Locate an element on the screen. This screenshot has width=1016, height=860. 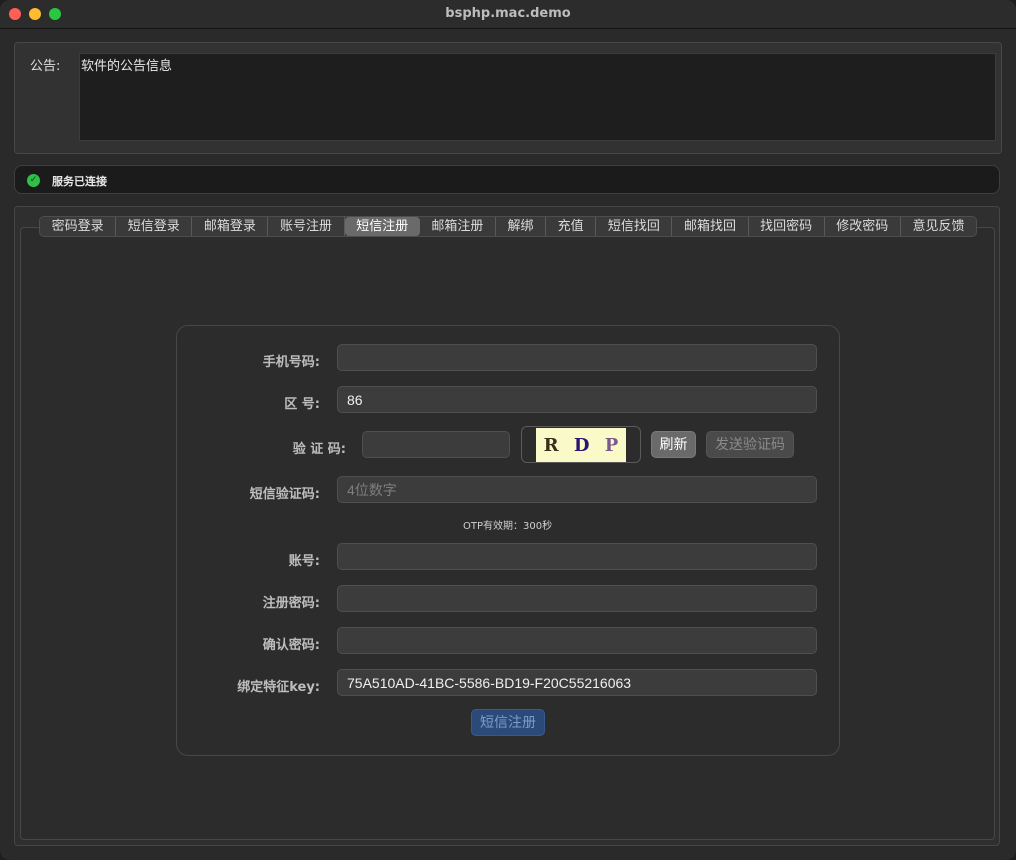
tab-unbind: 解绑 is located at coordinates (521, 226).